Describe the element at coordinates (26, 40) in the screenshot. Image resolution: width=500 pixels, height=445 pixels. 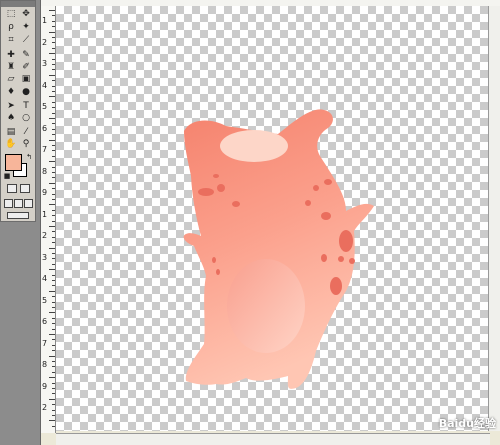
I see `slice-icon: ⟋` at that location.